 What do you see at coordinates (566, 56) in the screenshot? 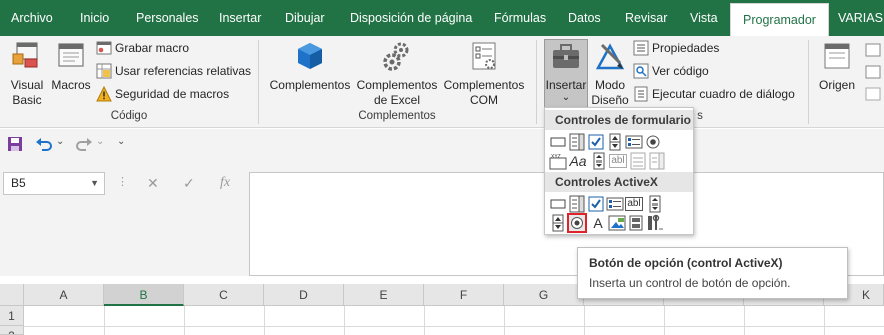
I see `toolbox-icon` at bounding box center [566, 56].